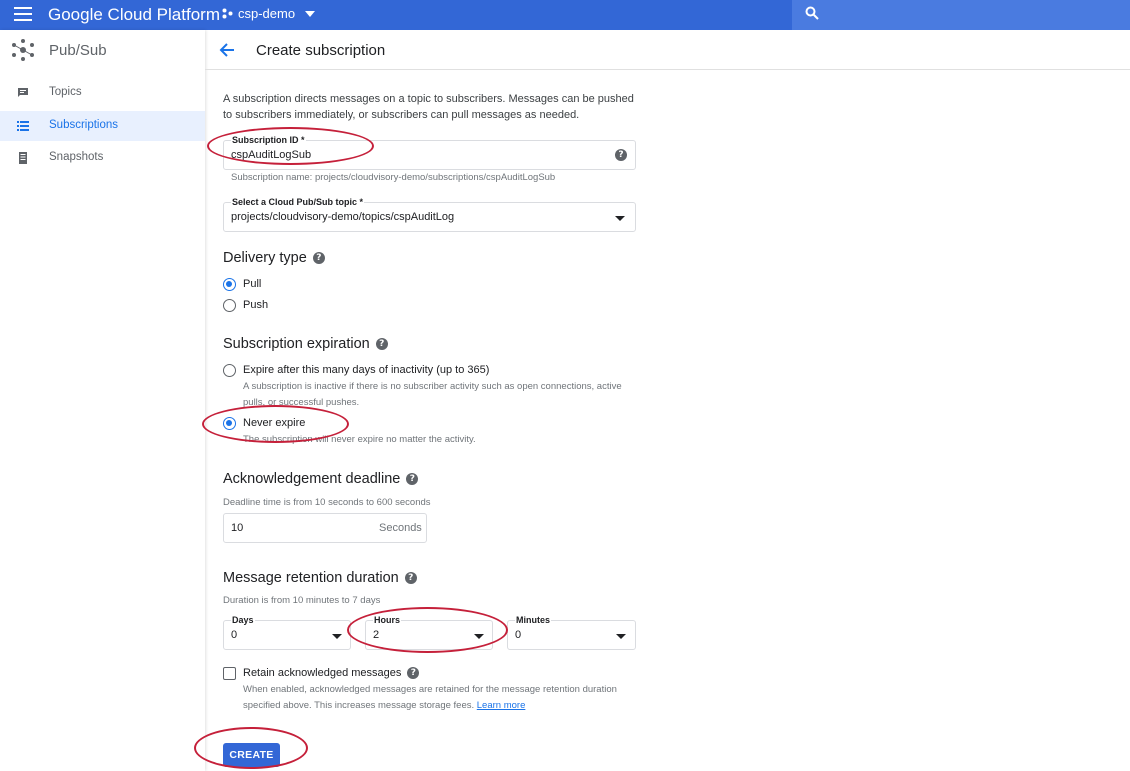 This screenshot has width=1130, height=771. Describe the element at coordinates (251, 755) in the screenshot. I see `create-button: CREATE` at that location.